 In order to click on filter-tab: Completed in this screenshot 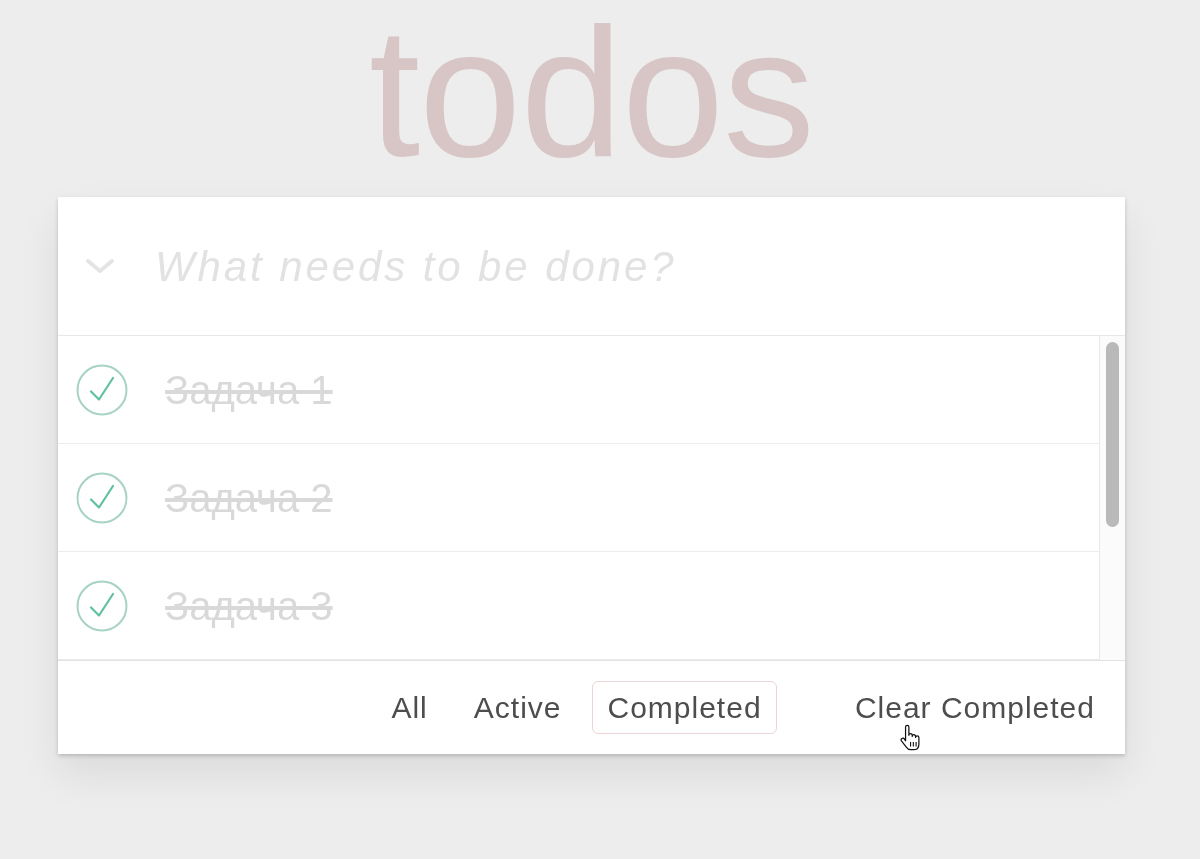, I will do `click(684, 707)`.